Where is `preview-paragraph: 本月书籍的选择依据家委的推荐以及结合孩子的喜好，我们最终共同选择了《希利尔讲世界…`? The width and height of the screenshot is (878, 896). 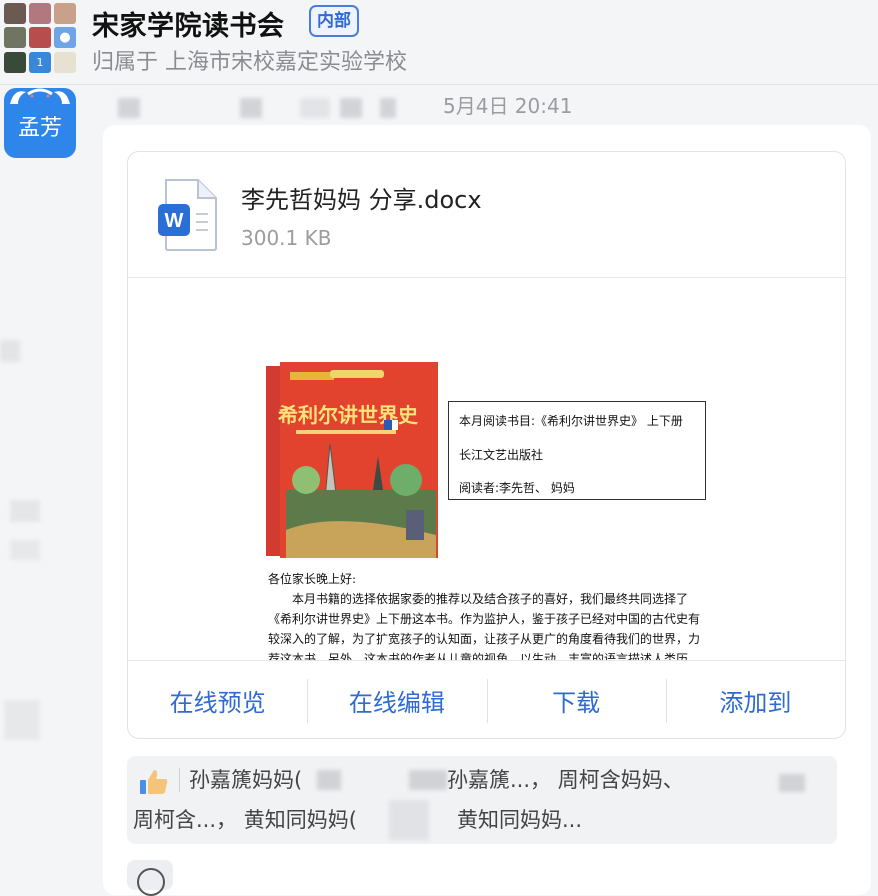 preview-paragraph: 本月书籍的选择依据家委的推荐以及结合孩子的喜好，我们最终共同选择了《希利尔讲世界… is located at coordinates (484, 626).